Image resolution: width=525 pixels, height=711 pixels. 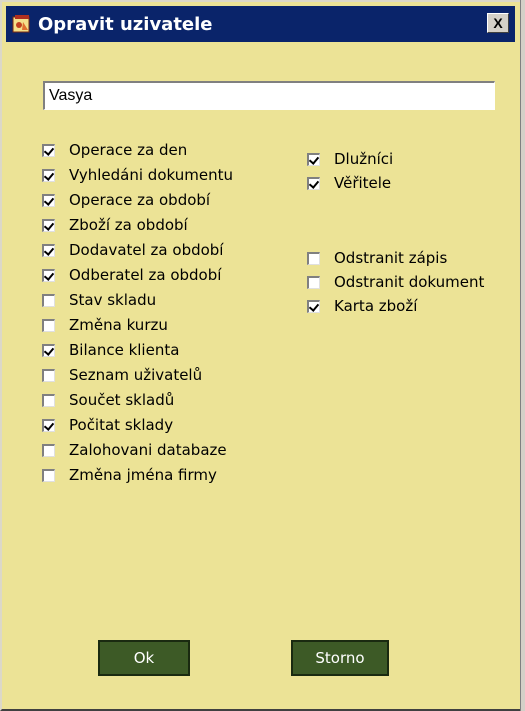 I want to click on permission-checkbox: Seznam uživatelů, so click(x=122, y=375).